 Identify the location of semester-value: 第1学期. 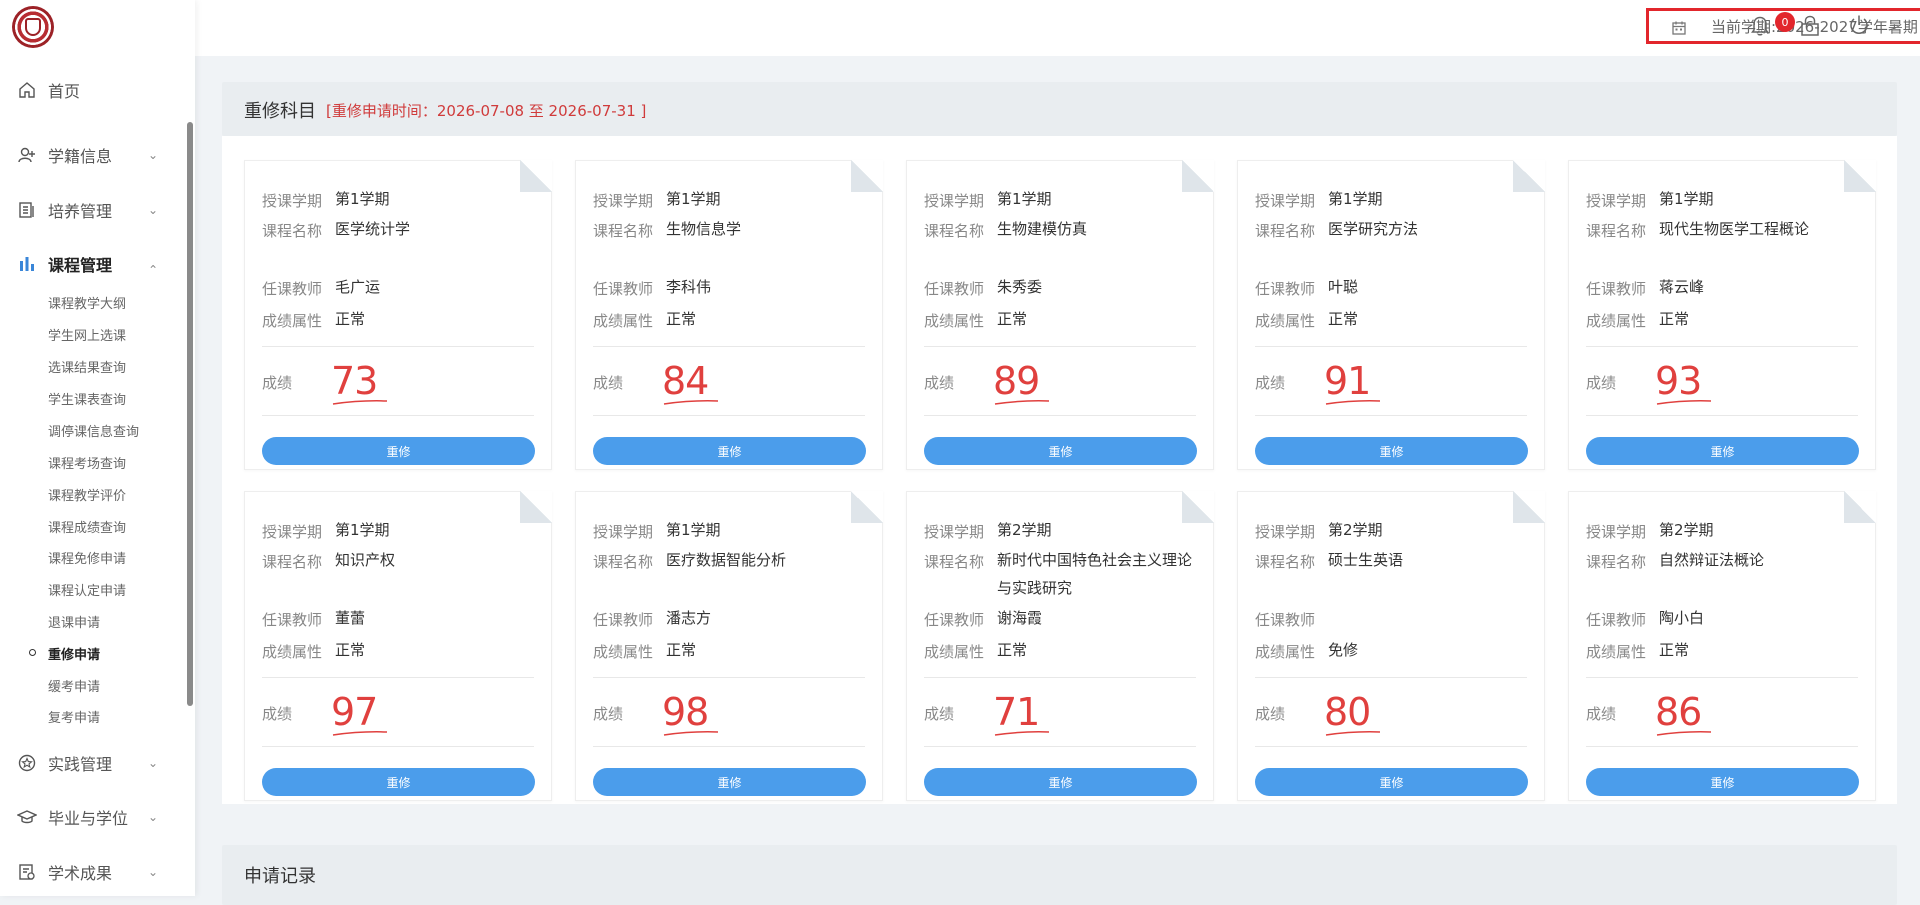
(1355, 199).